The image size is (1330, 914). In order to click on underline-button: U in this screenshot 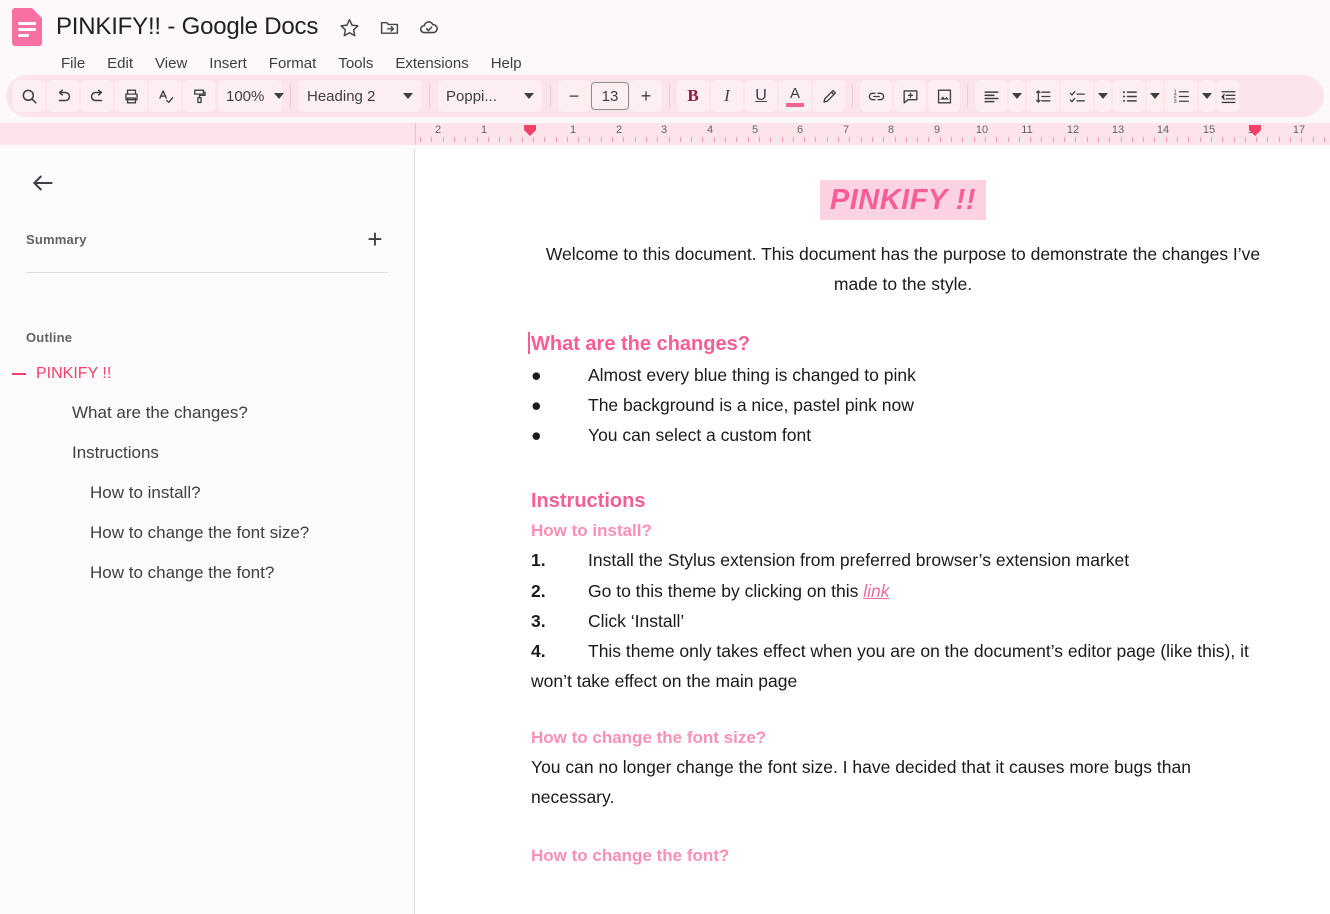, I will do `click(761, 96)`.